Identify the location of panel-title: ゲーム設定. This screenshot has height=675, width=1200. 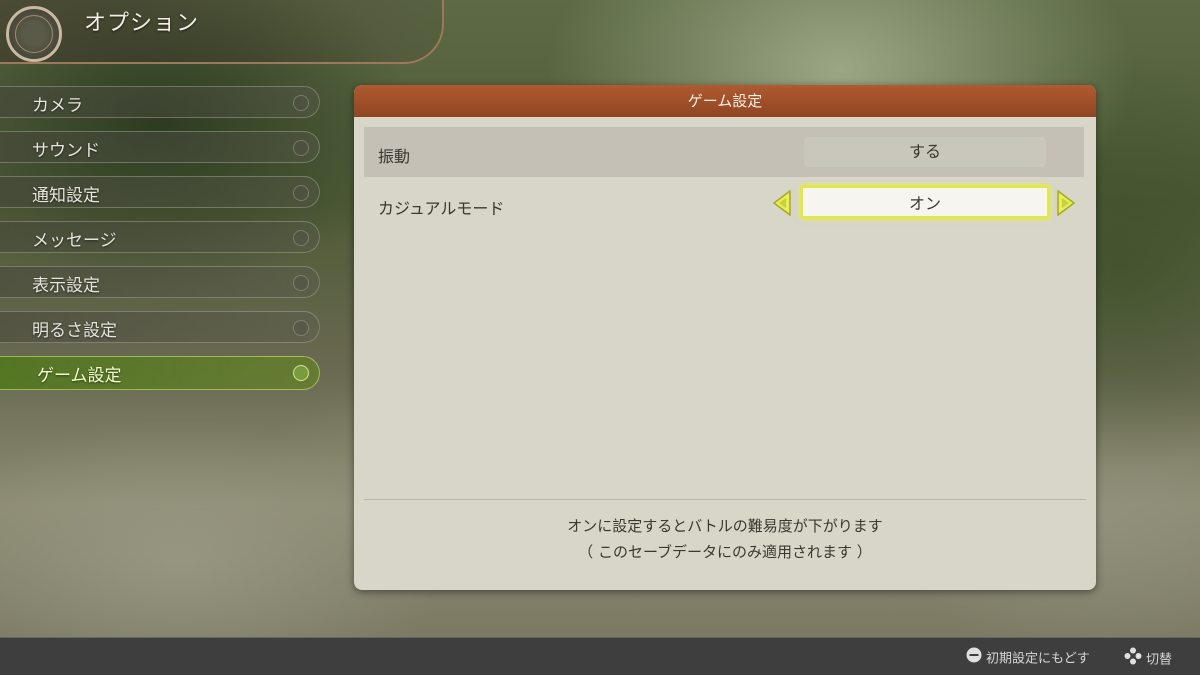
(725, 101).